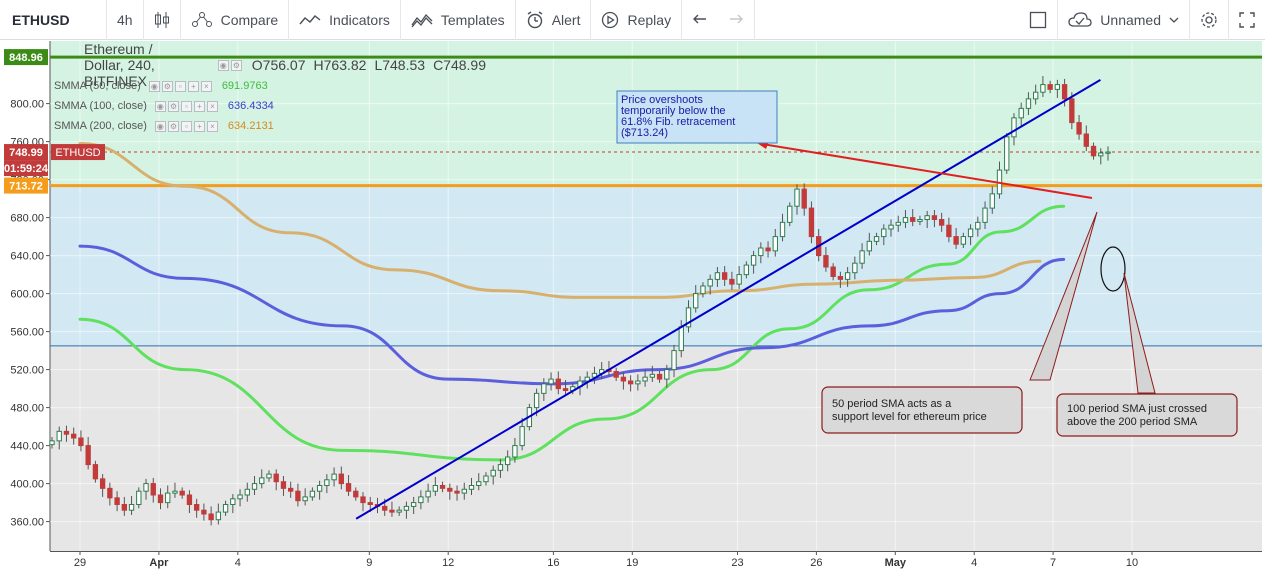 The width and height of the screenshot is (1265, 573). What do you see at coordinates (1039, 20) in the screenshot?
I see `multi-layout-button` at bounding box center [1039, 20].